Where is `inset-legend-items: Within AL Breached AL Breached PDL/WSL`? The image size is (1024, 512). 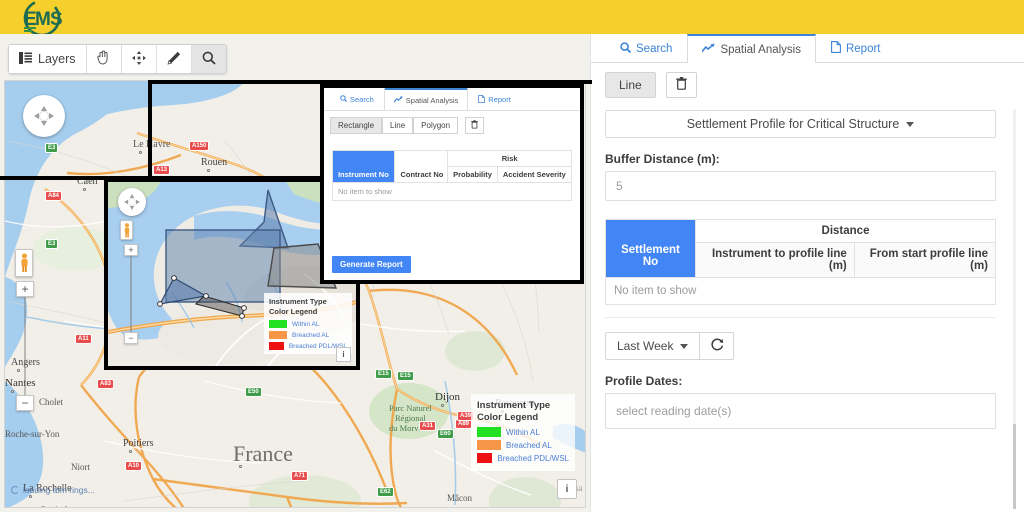 inset-legend-items: Within AL Breached AL Breached PDL/WSL is located at coordinates (308, 335).